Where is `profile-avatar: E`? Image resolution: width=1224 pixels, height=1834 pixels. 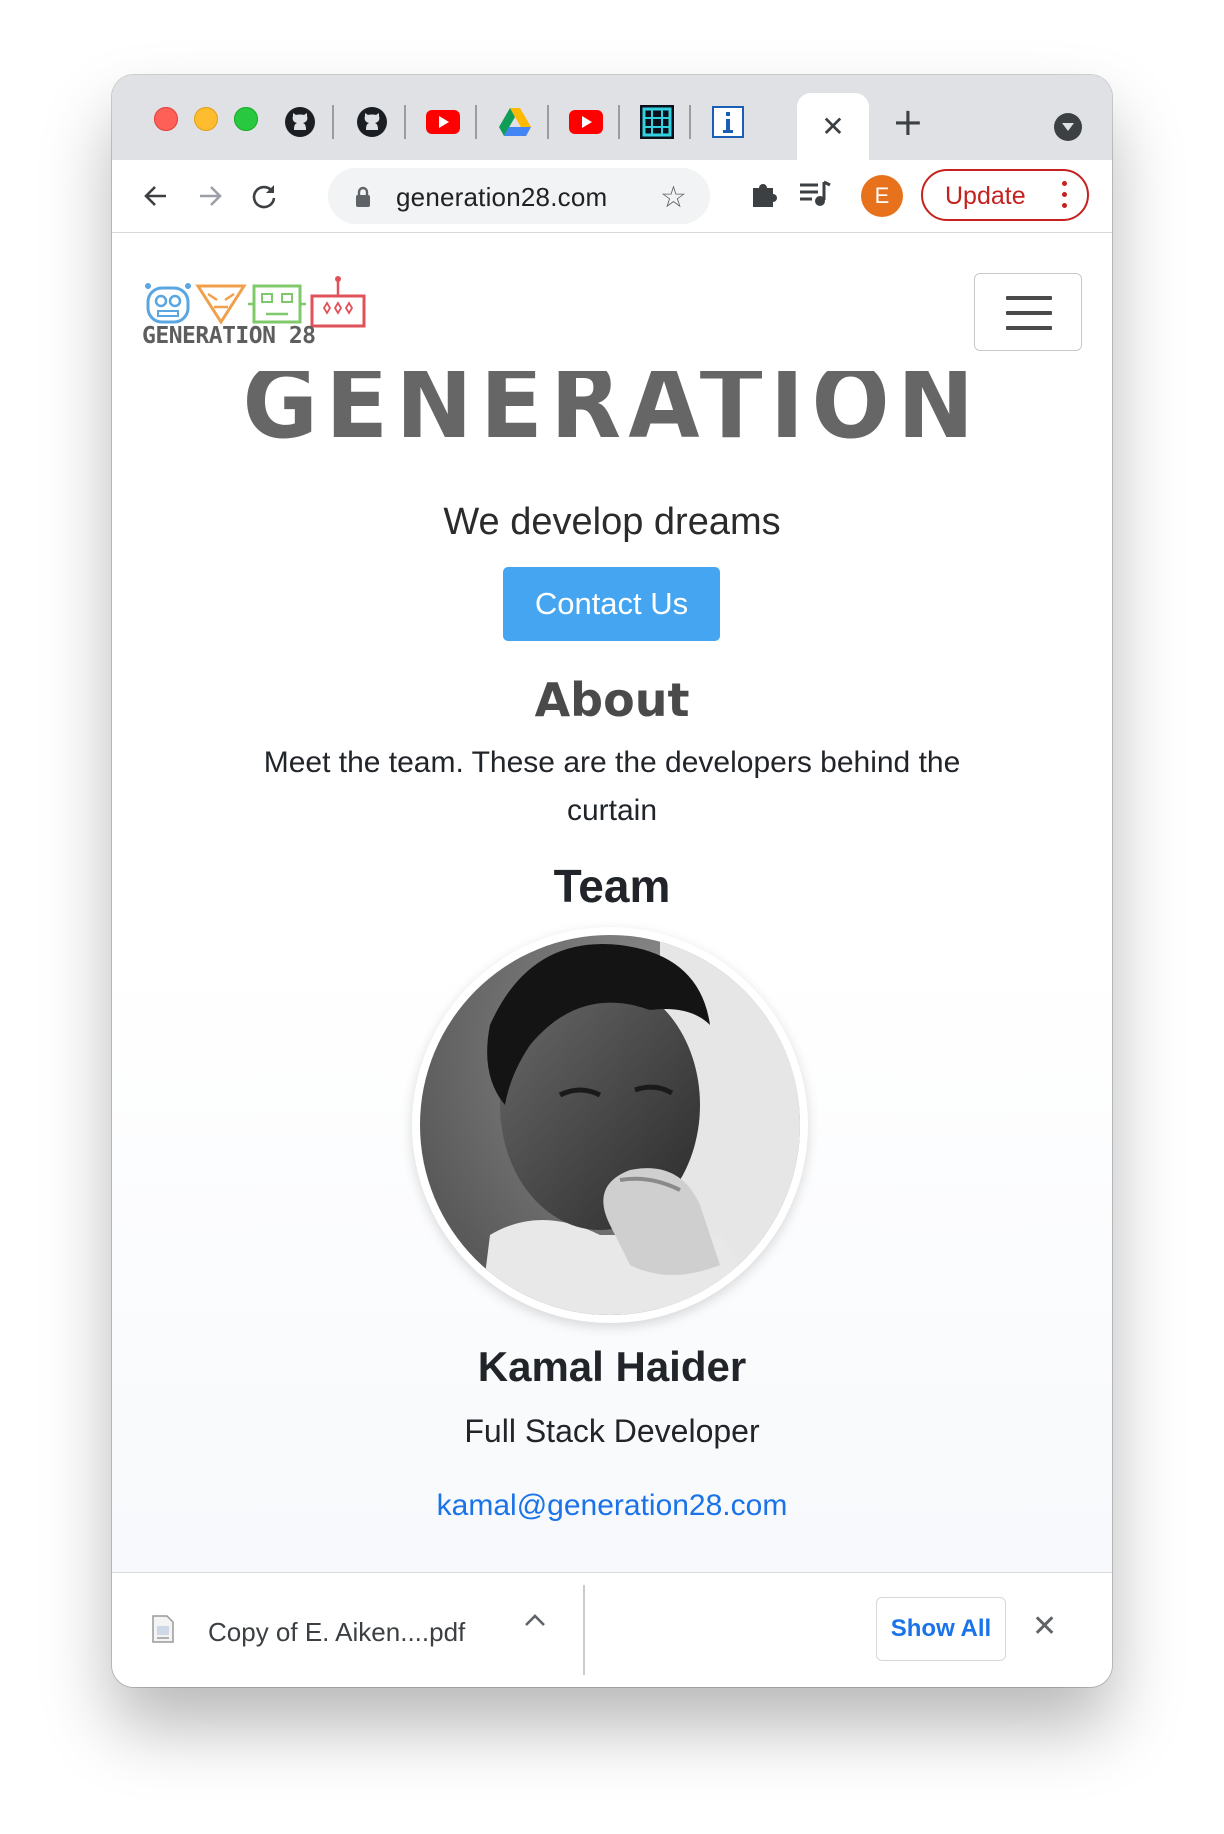
profile-avatar: E is located at coordinates (882, 196).